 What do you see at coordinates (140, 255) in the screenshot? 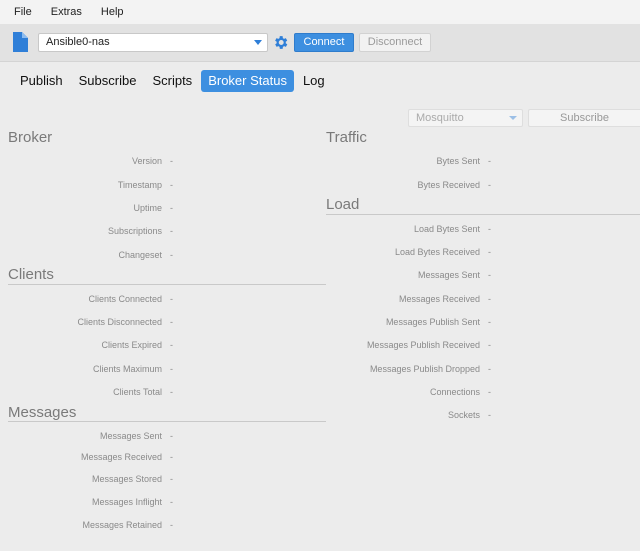
I see `stat-label-changeset: Changeset` at bounding box center [140, 255].